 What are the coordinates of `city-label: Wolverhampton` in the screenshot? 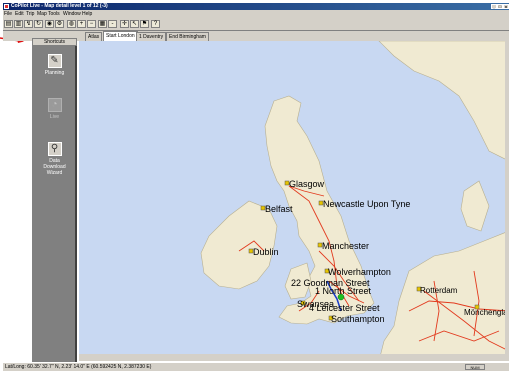 It's located at (359, 272).